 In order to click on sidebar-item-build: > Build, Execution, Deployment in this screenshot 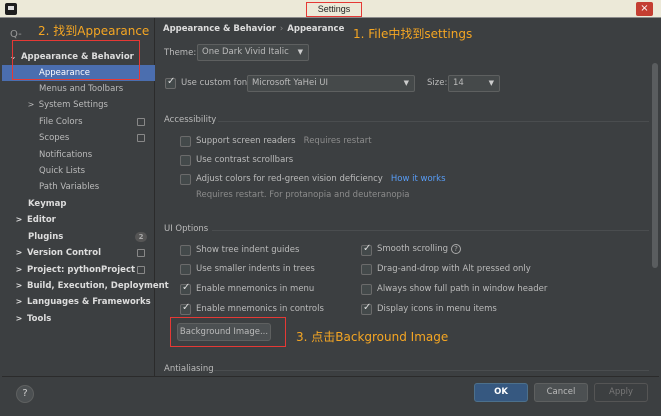, I will do `click(85, 286)`.